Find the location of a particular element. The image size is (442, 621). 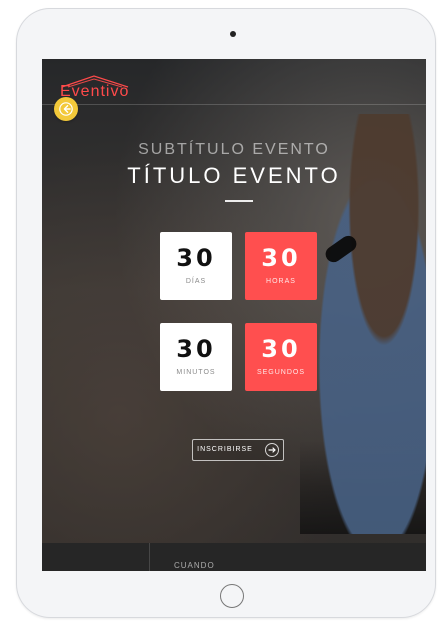

back-arrow-icon is located at coordinates (66, 109).